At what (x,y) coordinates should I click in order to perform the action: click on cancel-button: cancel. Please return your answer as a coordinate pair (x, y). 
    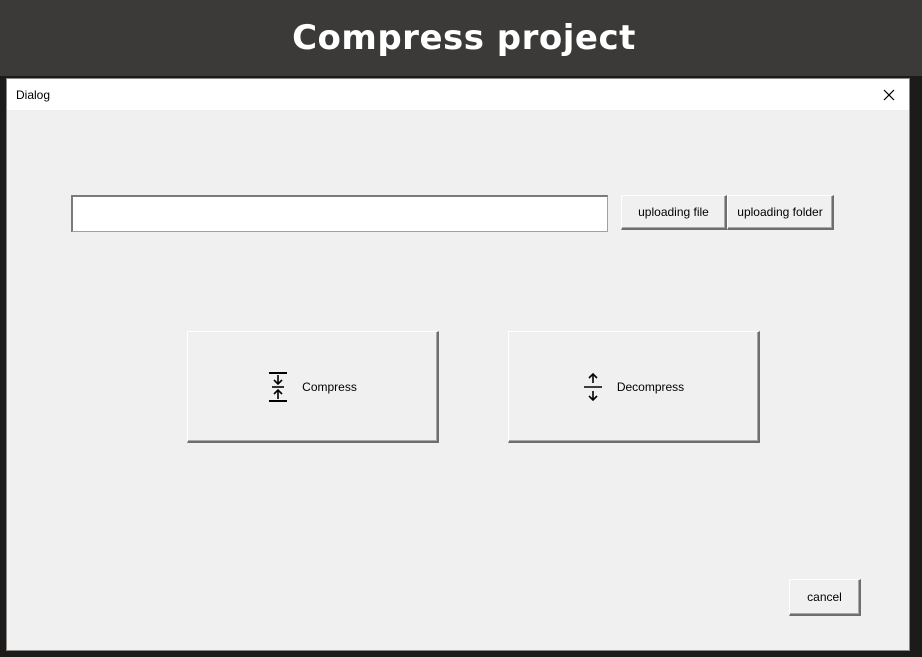
    Looking at the image, I should click on (825, 597).